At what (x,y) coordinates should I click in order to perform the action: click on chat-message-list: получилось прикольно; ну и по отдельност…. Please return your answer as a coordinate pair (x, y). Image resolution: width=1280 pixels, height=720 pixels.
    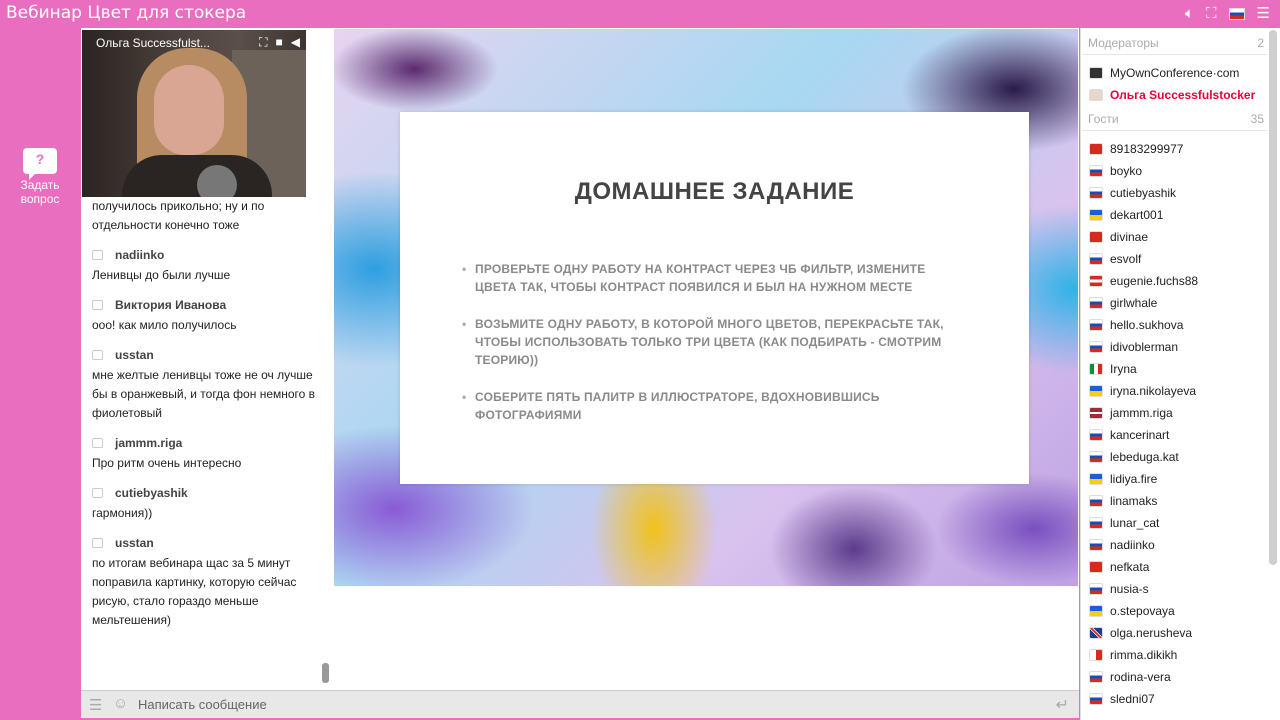
    Looking at the image, I should click on (206, 413).